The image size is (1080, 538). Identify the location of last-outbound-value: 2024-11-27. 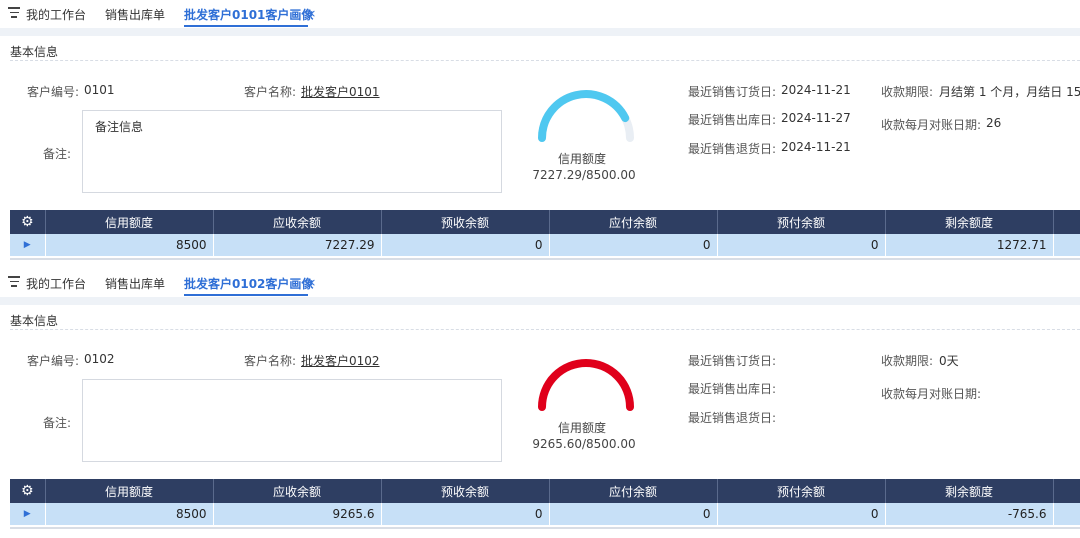
(816, 118).